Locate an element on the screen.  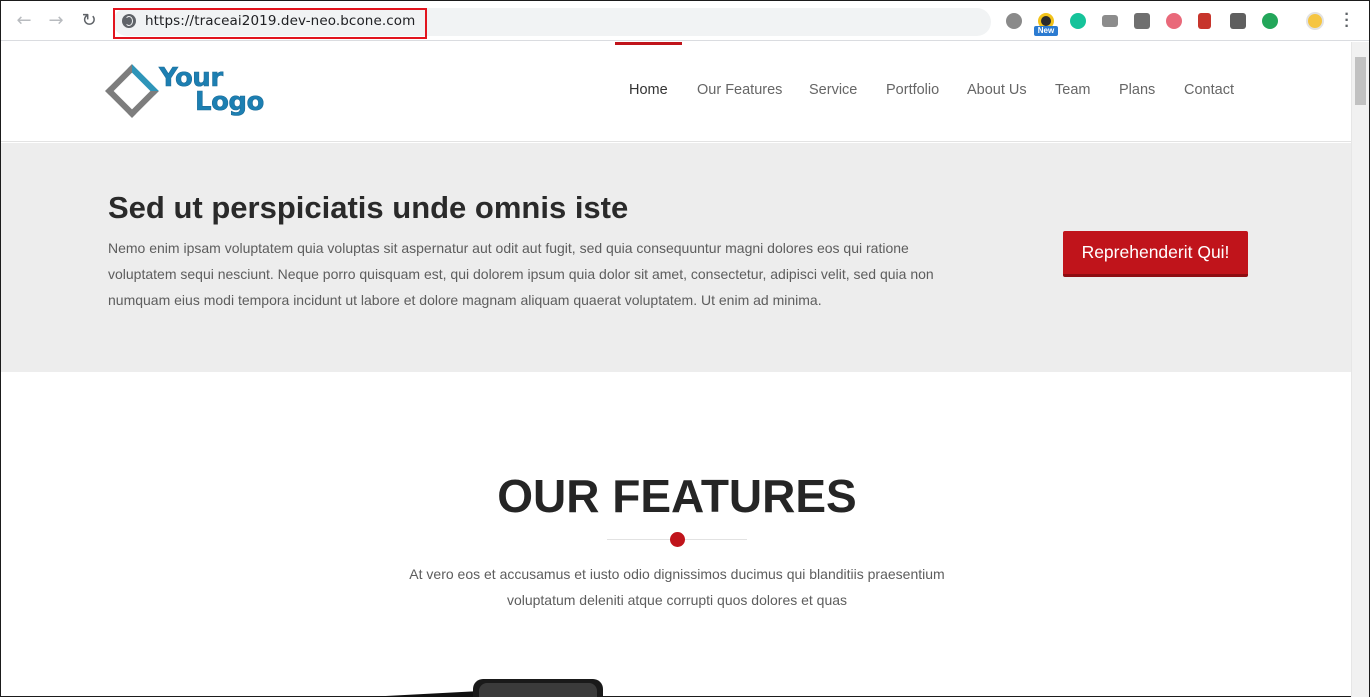
new-badge: New is located at coordinates (1046, 31).